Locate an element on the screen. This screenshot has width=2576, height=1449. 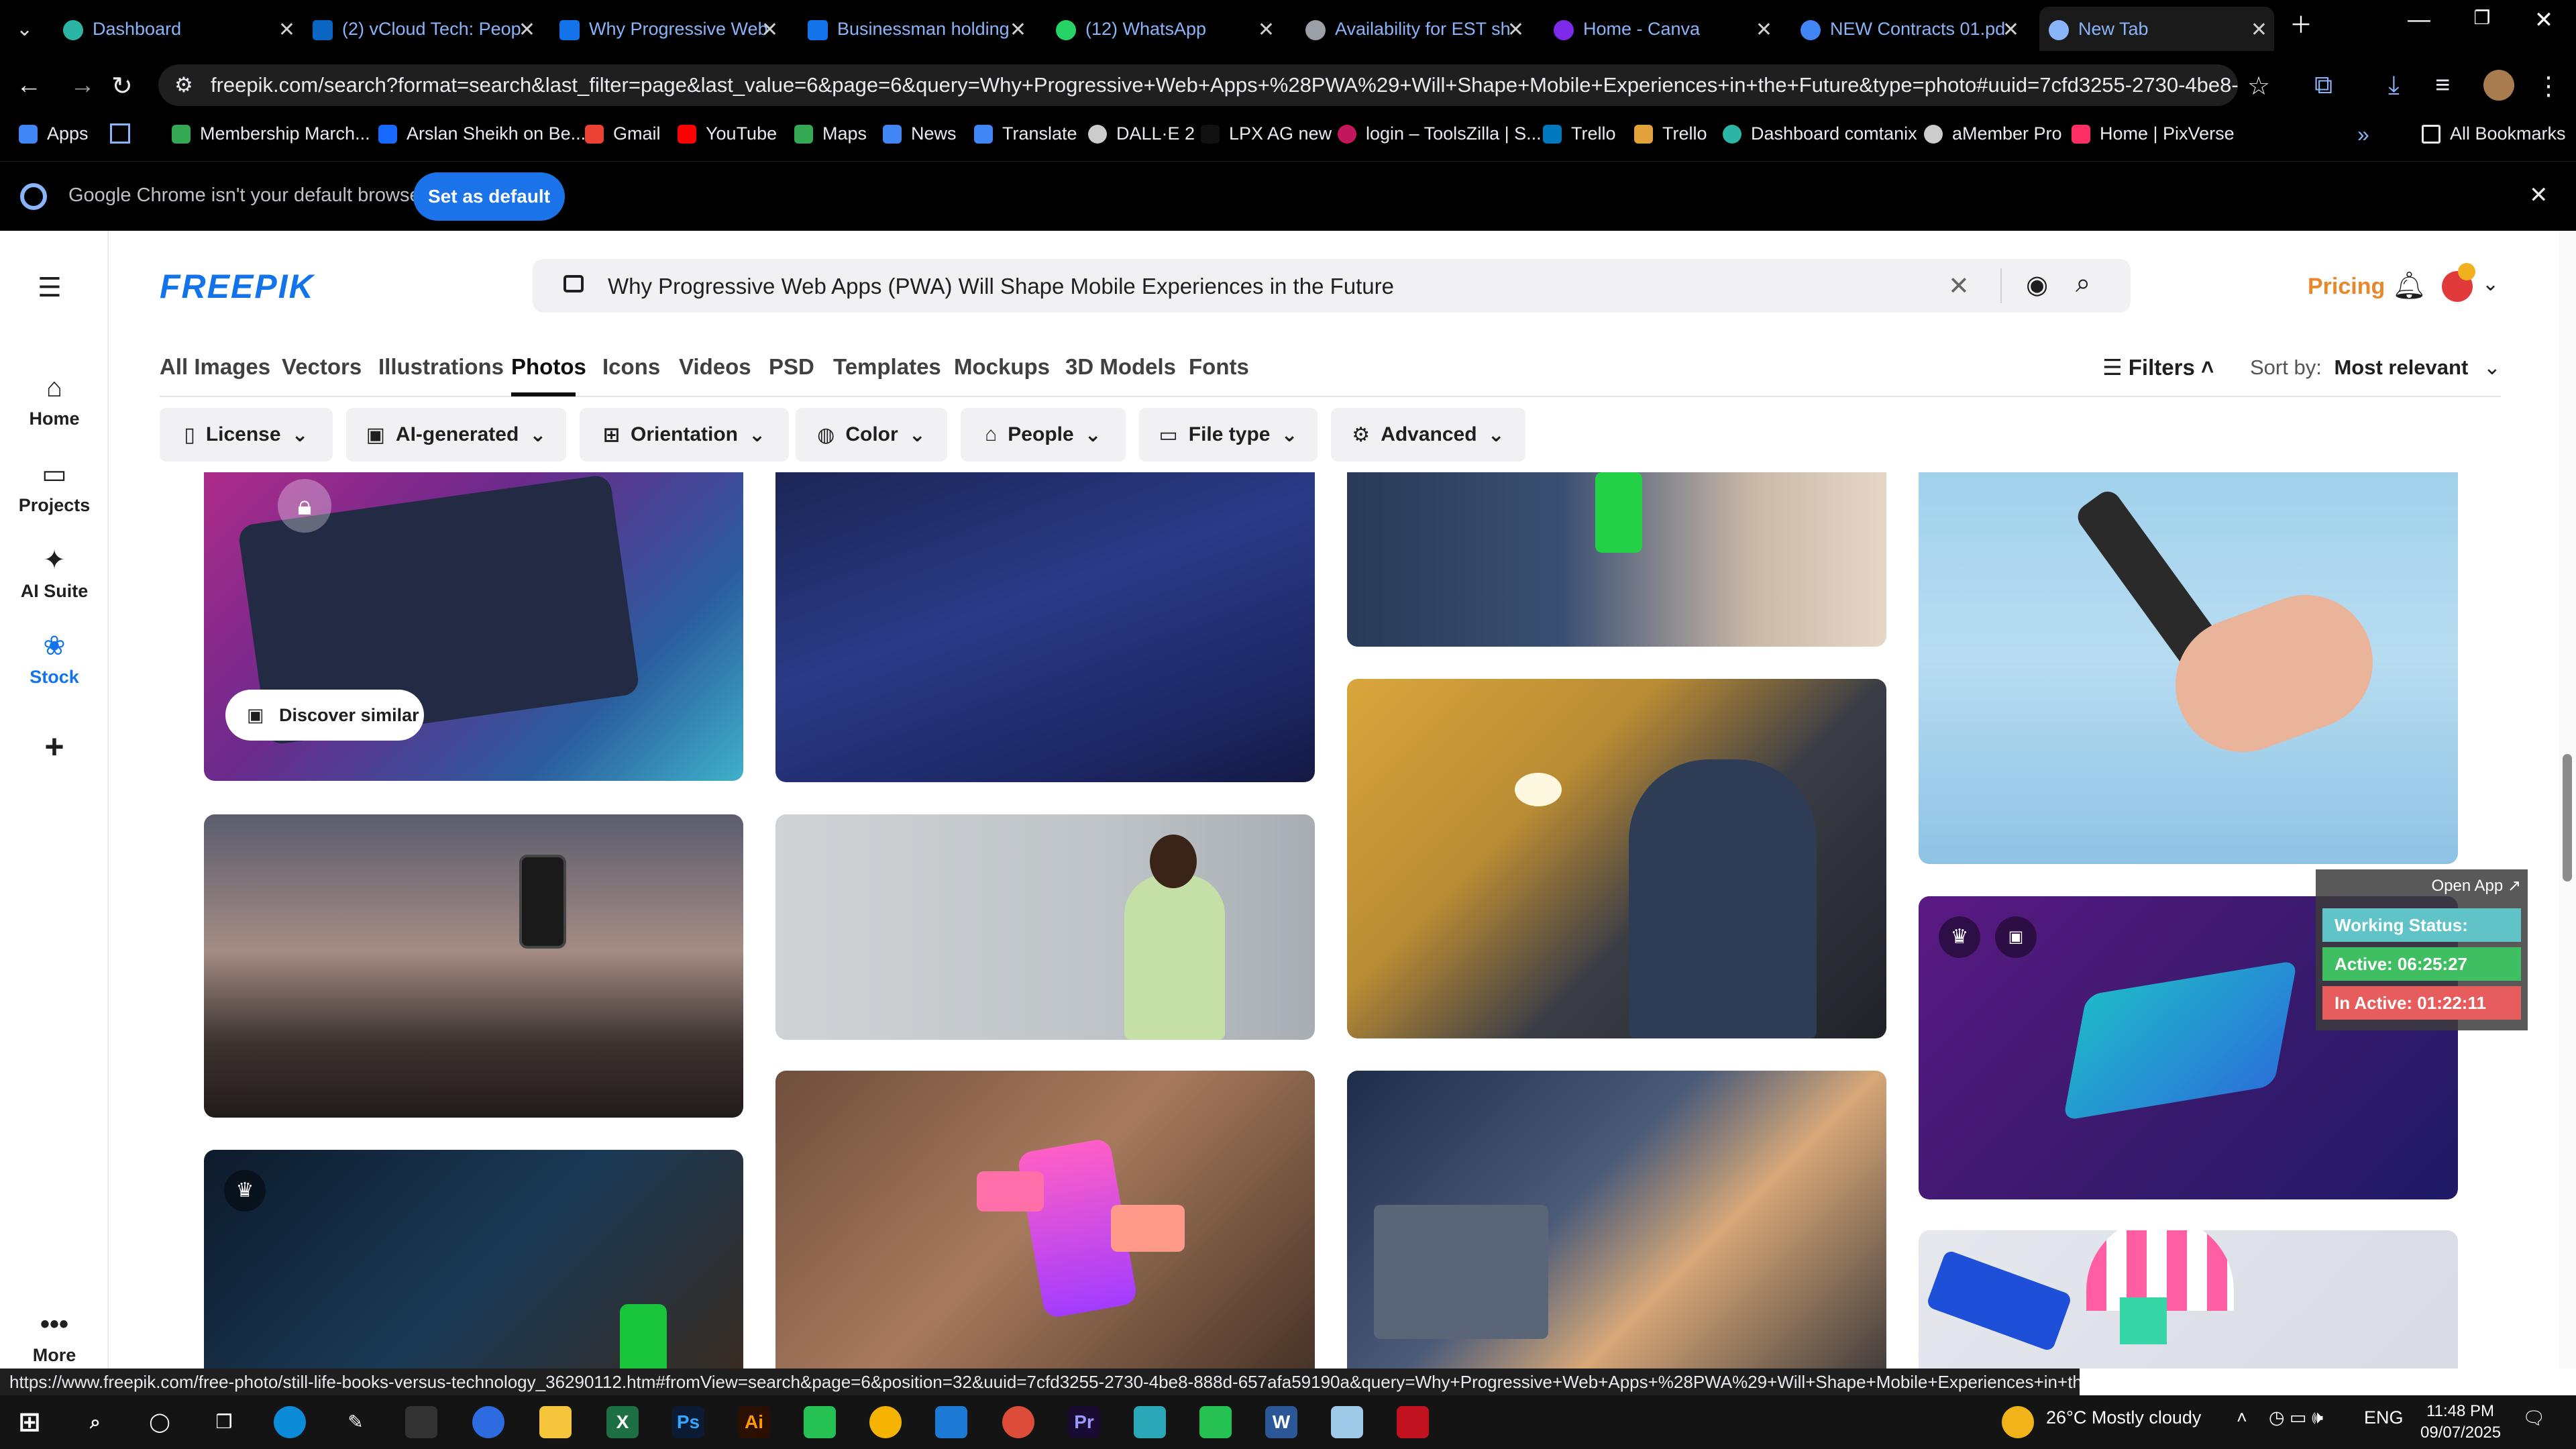
filter-people: ⌂ People ⌄ is located at coordinates (1043, 435).